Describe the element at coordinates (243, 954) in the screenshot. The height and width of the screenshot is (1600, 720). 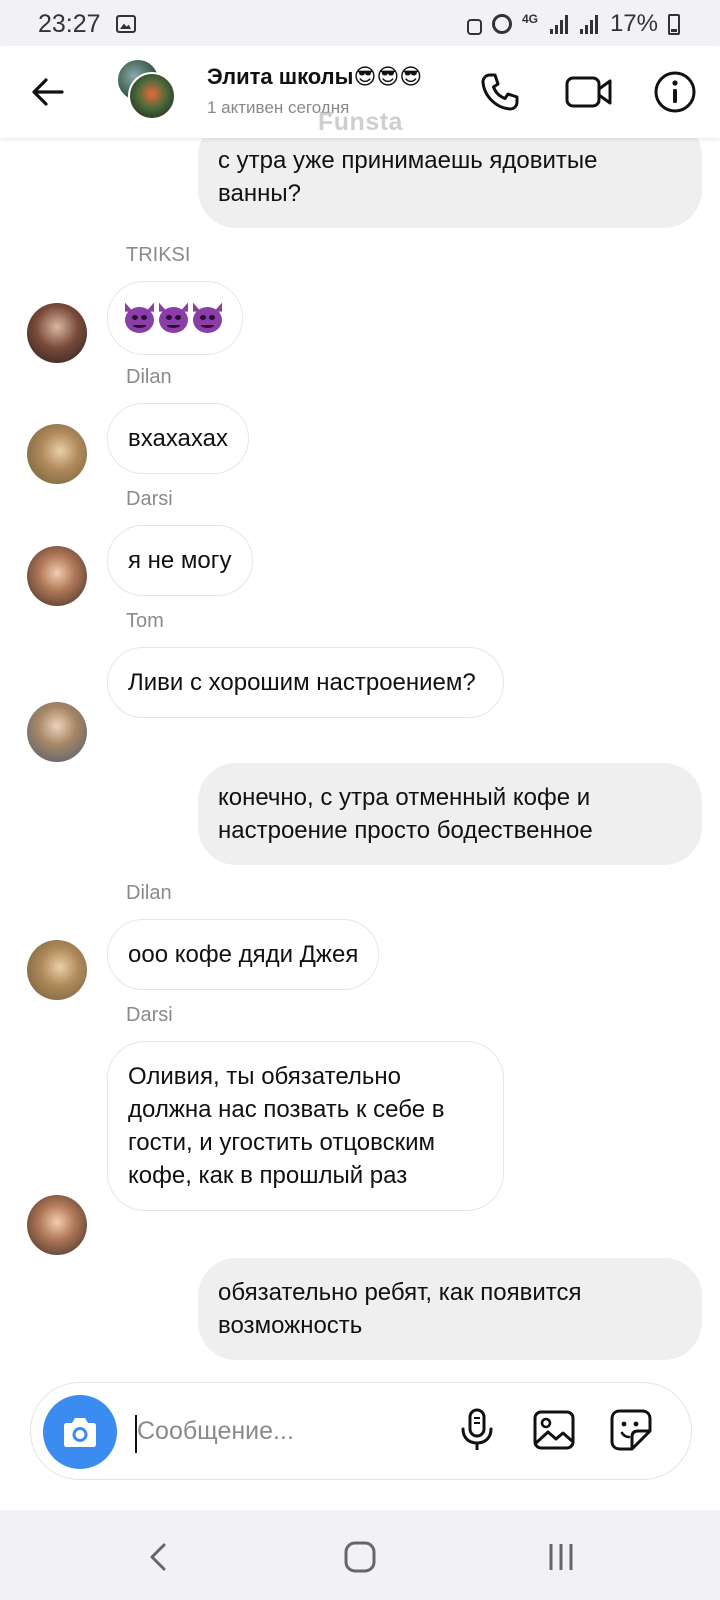
I see `incoming-message: ооо кофе дяди Джея` at that location.